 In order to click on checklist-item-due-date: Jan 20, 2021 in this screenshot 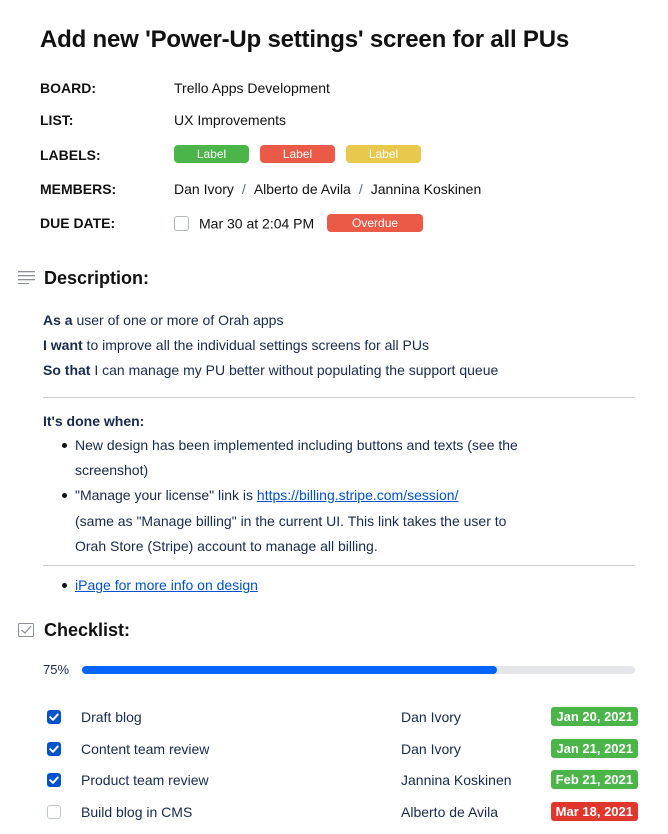, I will do `click(594, 716)`.